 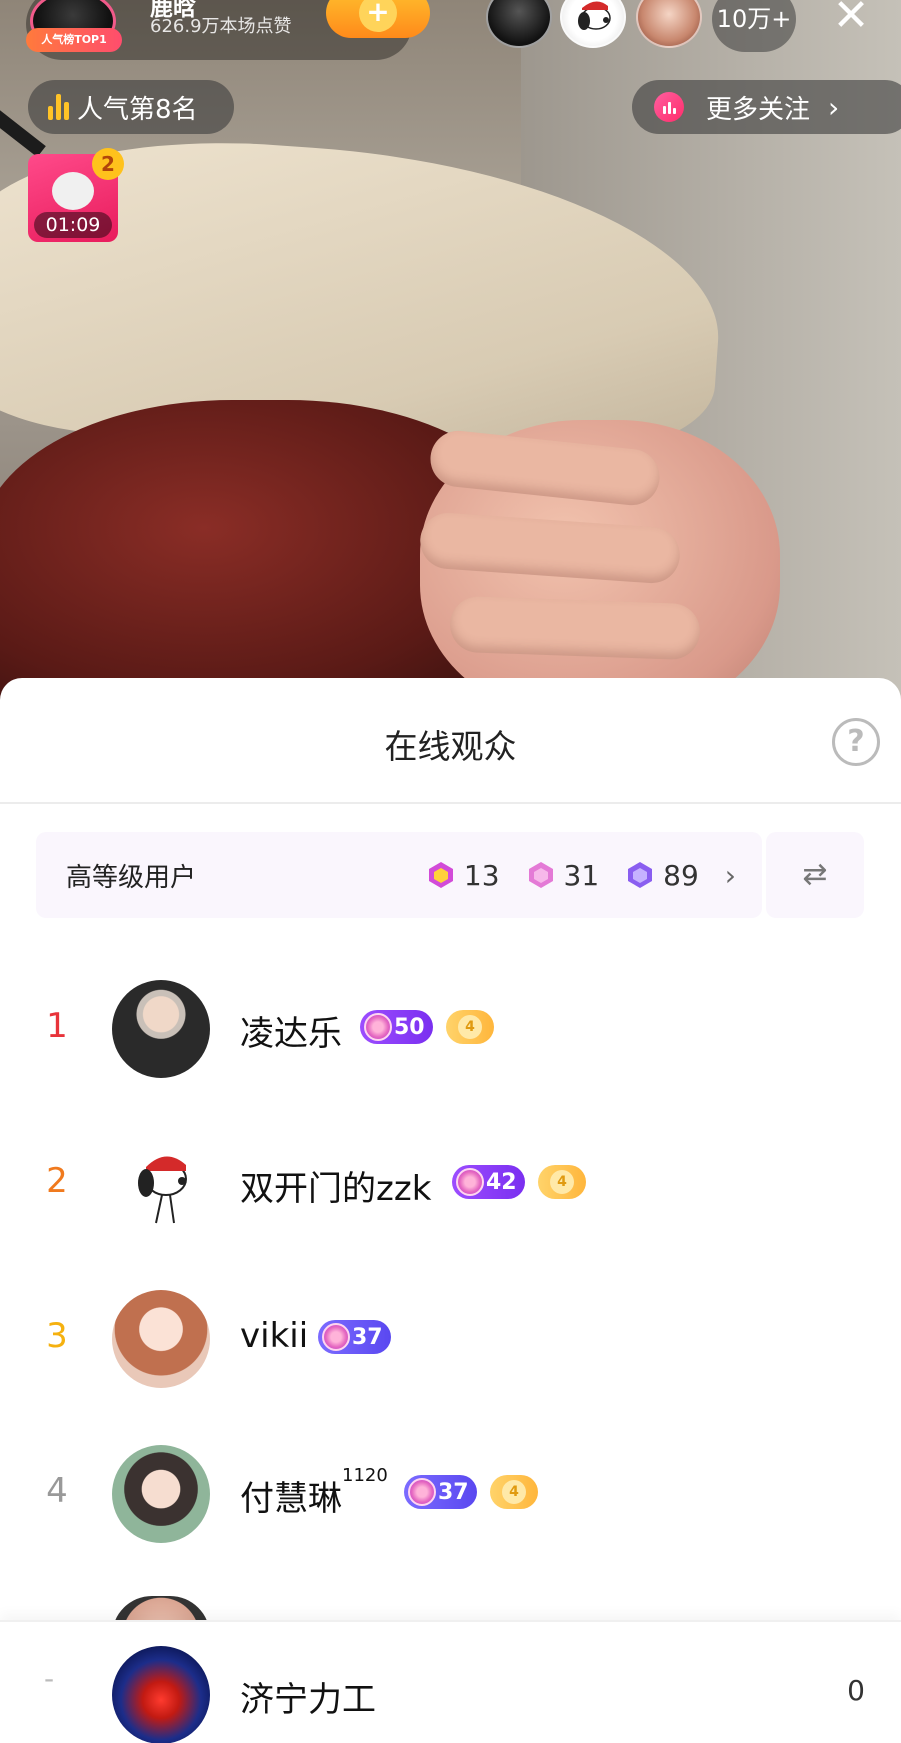 I want to click on popularity-rank-text: 人气第8名, so click(x=137, y=109).